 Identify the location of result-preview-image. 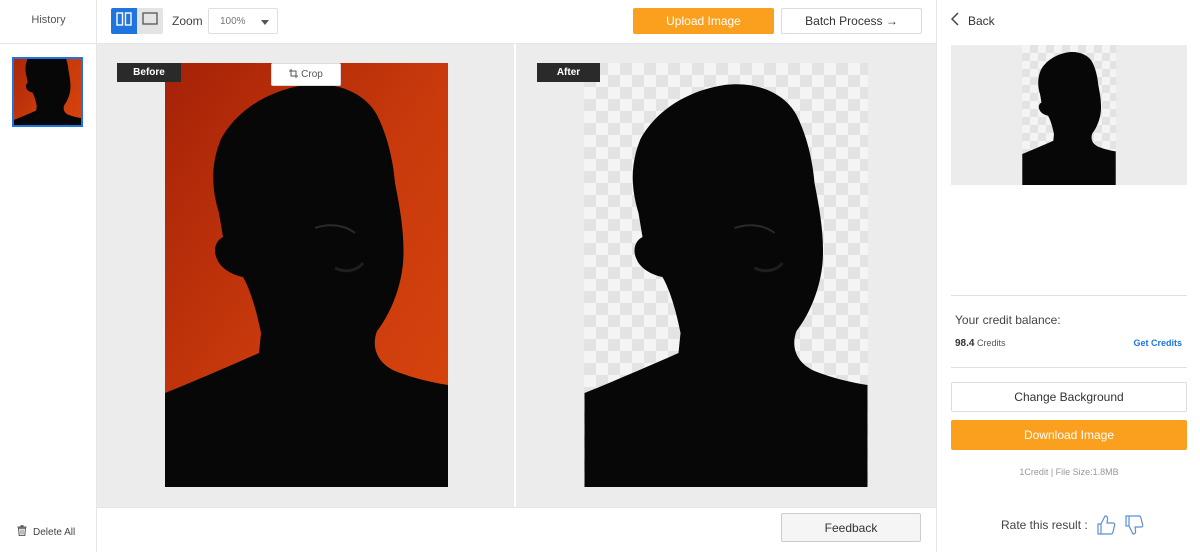
(1069, 115).